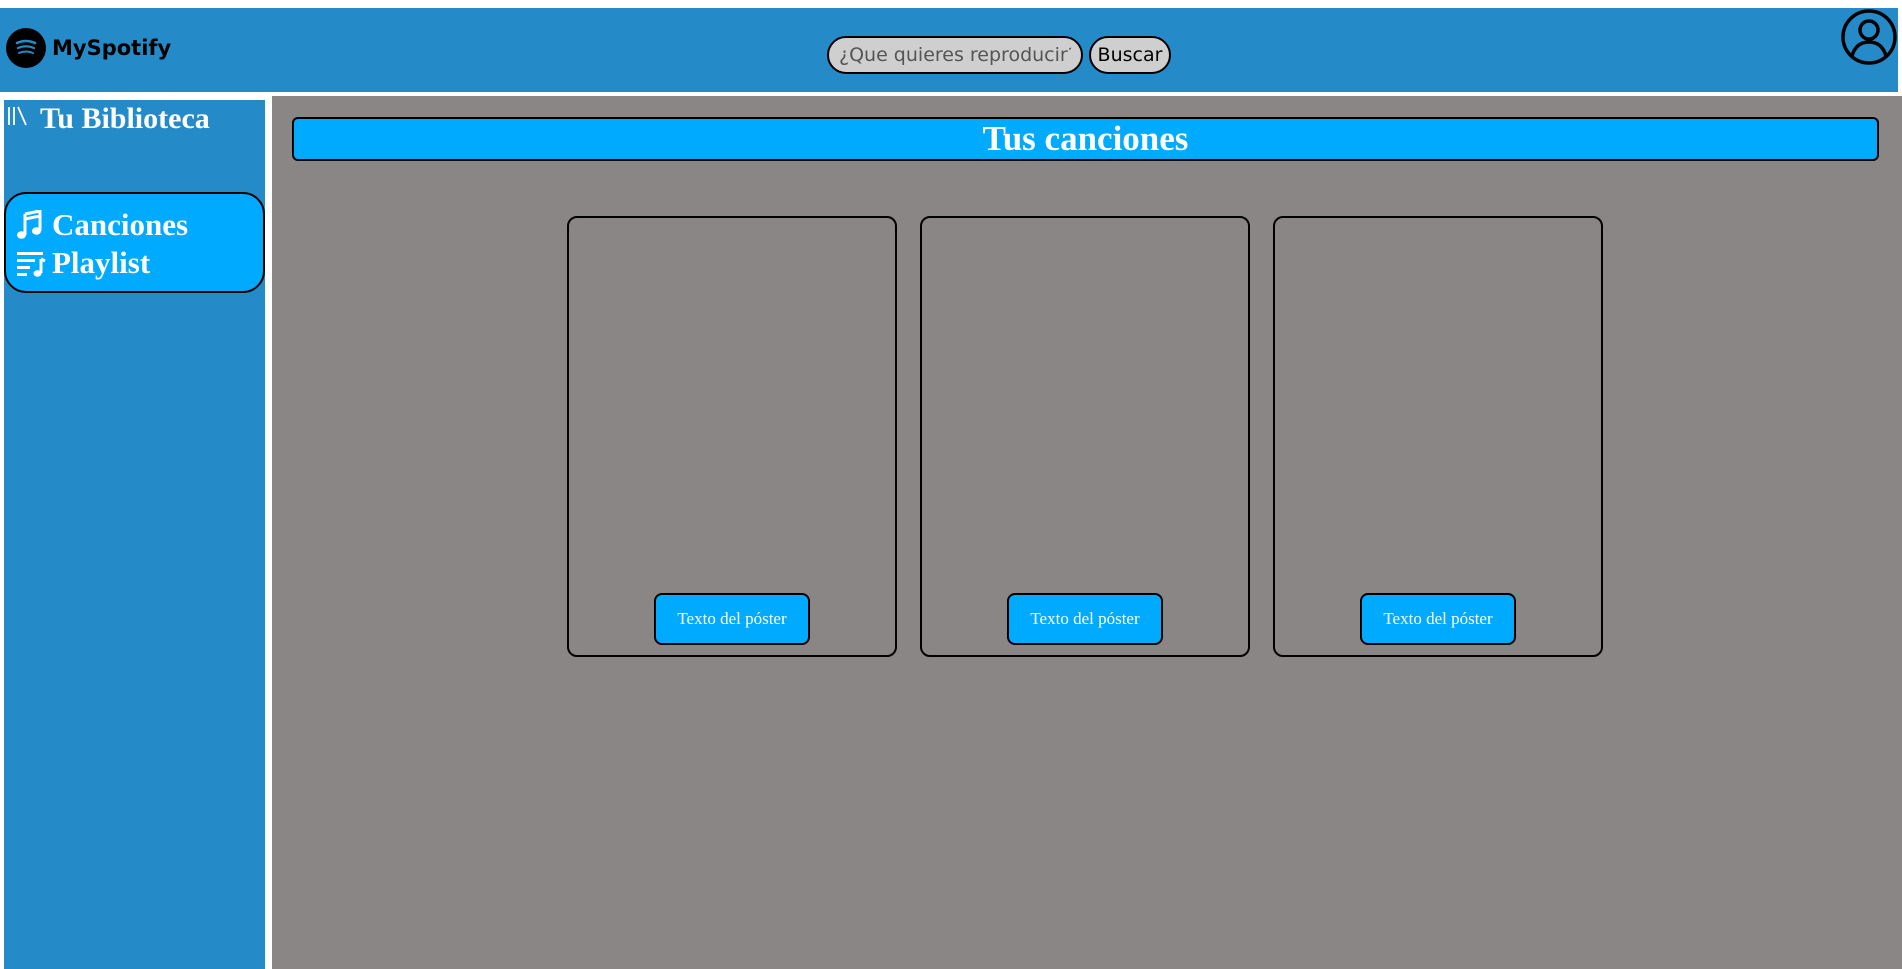 Image resolution: width=1902 pixels, height=969 pixels. I want to click on logo: MySpotify, so click(88, 48).